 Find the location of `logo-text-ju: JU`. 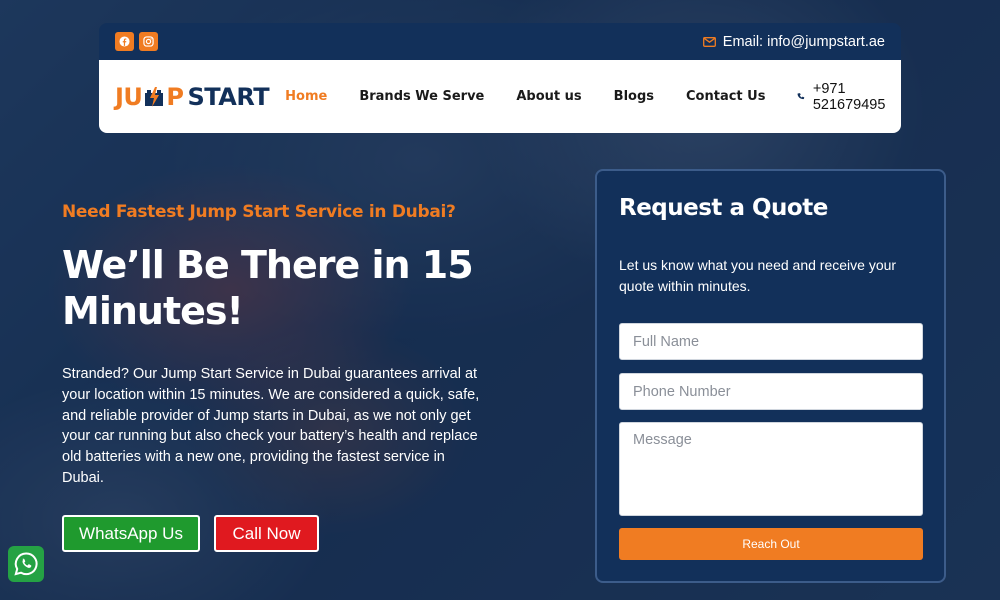

logo-text-ju: JU is located at coordinates (129, 96).